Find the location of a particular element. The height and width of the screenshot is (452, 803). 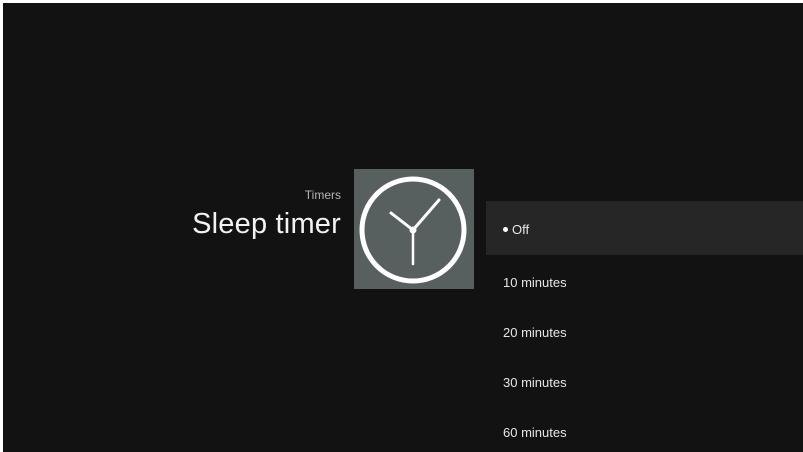

selected-dot-icon is located at coordinates (505, 230).